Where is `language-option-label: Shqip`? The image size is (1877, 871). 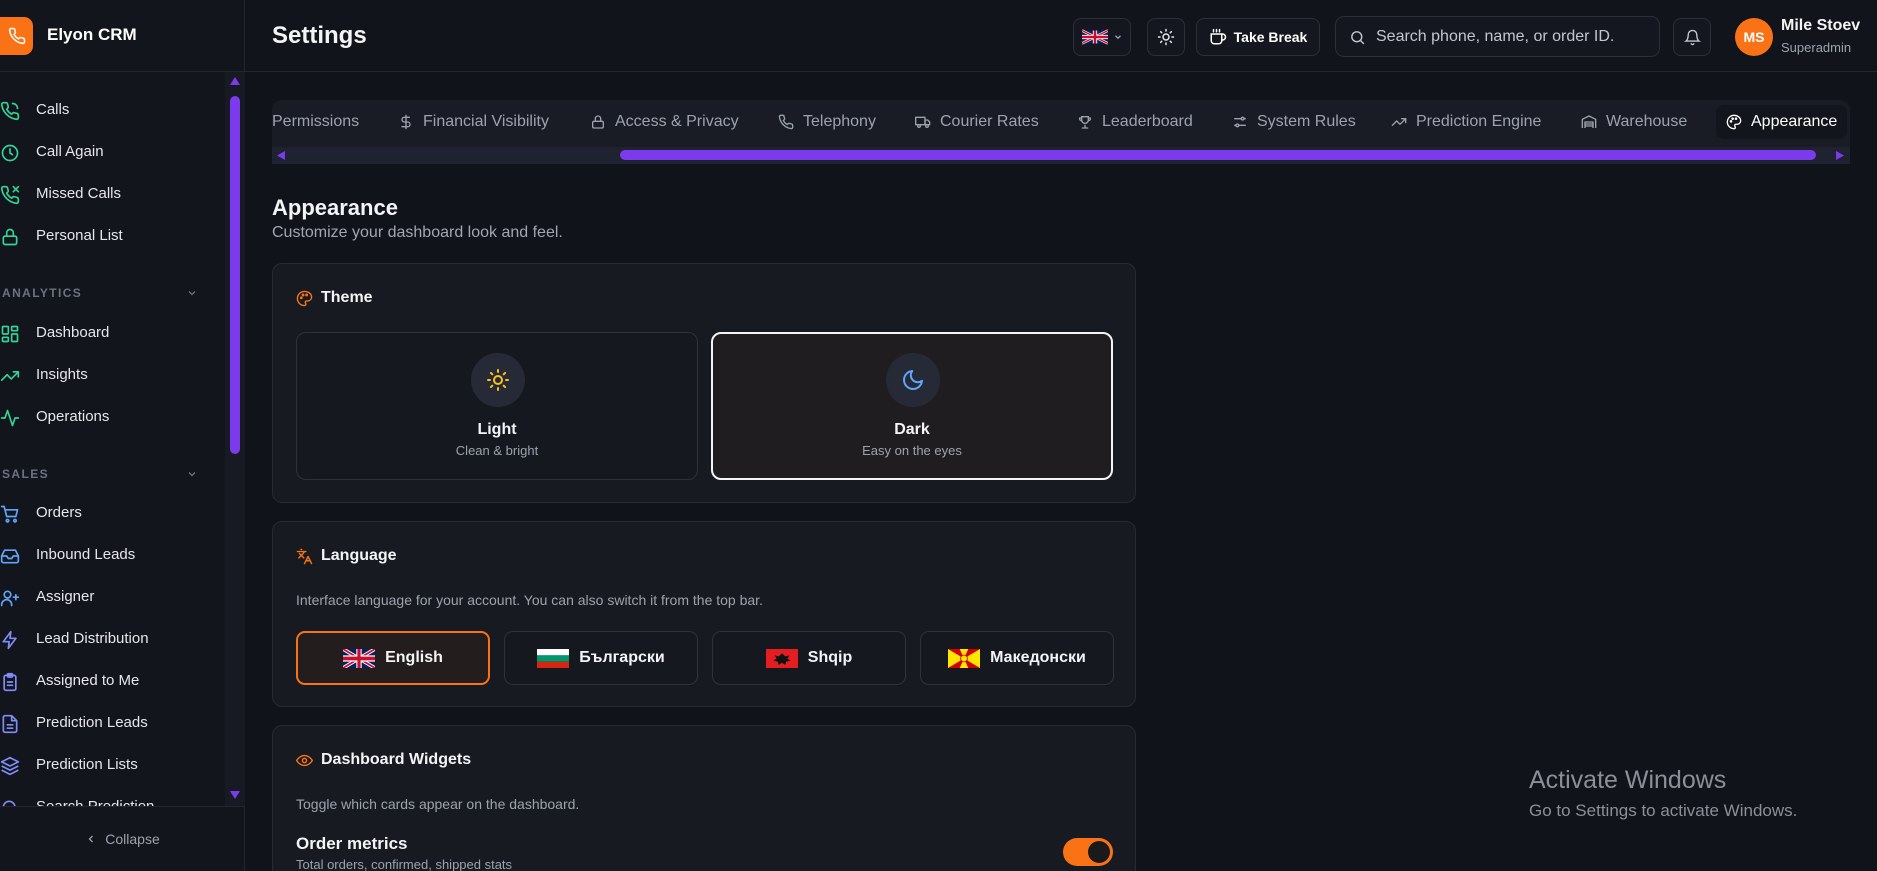 language-option-label: Shqip is located at coordinates (830, 657).